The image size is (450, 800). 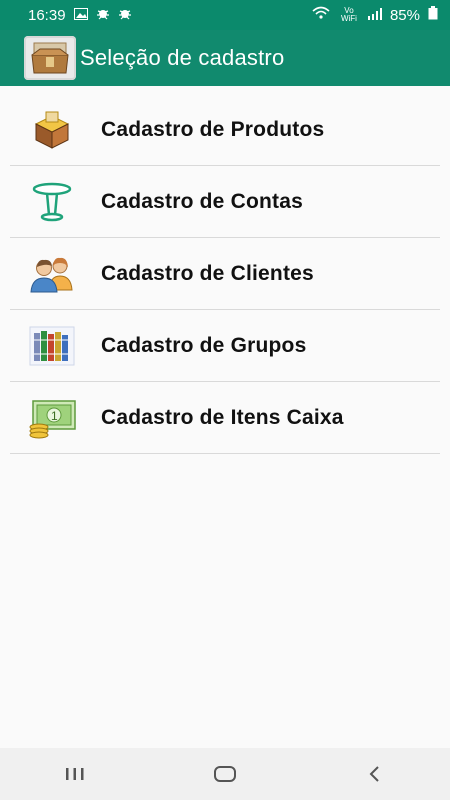 What do you see at coordinates (433, 15) in the screenshot?
I see `battery-icon` at bounding box center [433, 15].